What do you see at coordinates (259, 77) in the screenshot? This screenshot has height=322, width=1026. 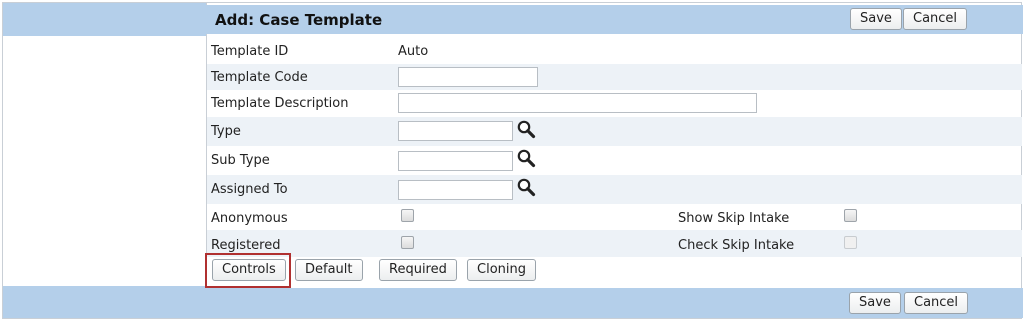 I see `template-code-label: Template Code` at bounding box center [259, 77].